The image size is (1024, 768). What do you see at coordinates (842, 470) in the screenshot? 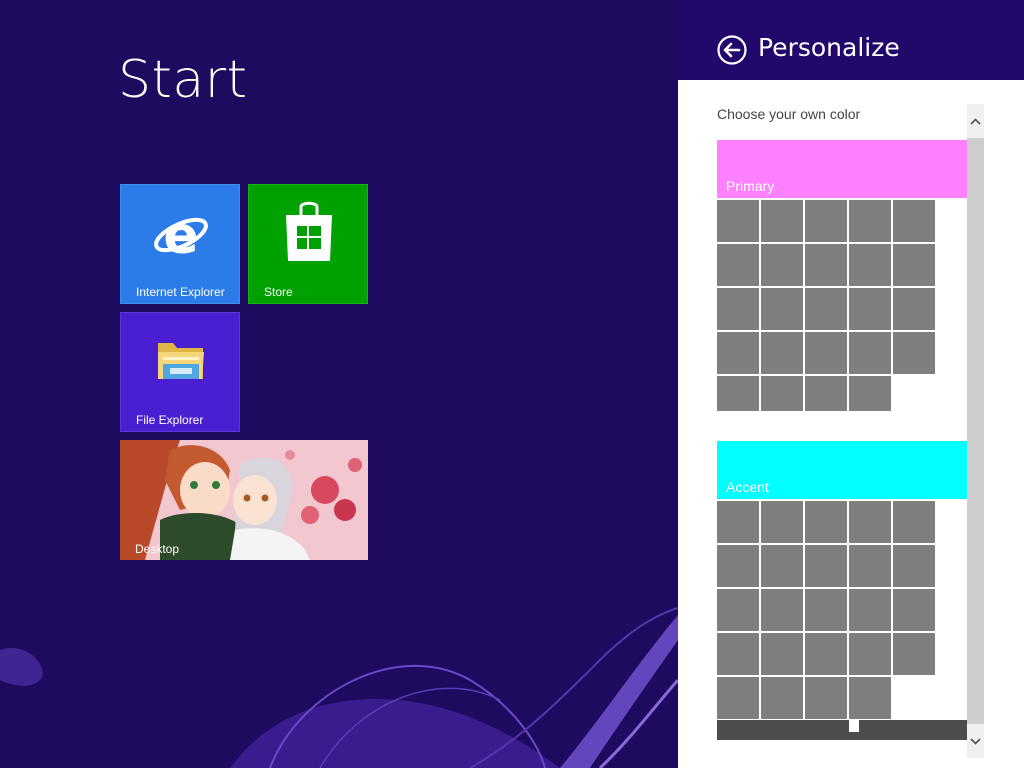
I see `accent-color-bar: Accent` at bounding box center [842, 470].